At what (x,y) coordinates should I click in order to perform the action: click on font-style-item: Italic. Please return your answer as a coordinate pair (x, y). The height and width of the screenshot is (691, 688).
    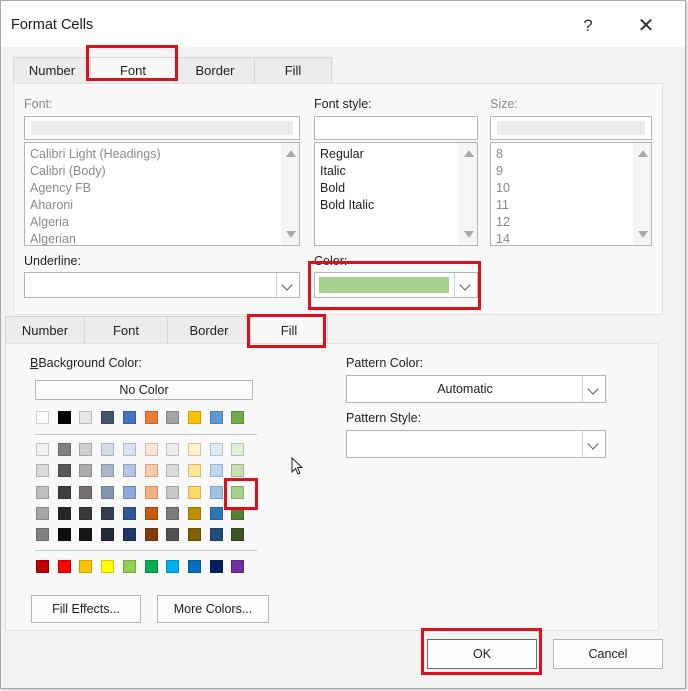
    Looking at the image, I should click on (333, 171).